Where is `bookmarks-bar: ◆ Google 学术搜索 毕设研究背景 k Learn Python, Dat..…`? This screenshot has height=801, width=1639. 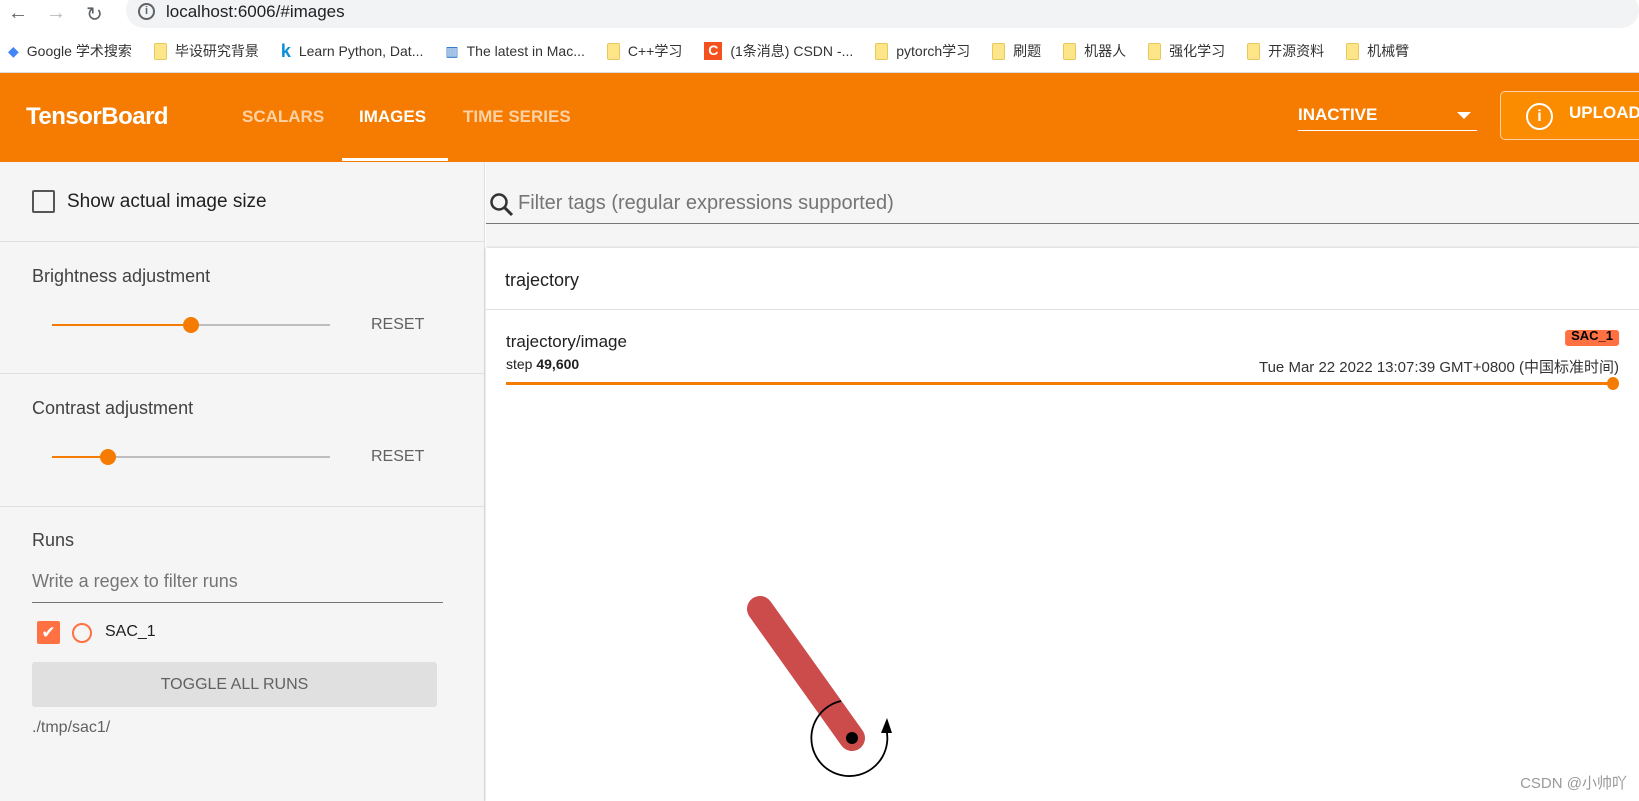 bookmarks-bar: ◆ Google 学术搜索 毕设研究背景 k Learn Python, Dat..… is located at coordinates (819, 51).